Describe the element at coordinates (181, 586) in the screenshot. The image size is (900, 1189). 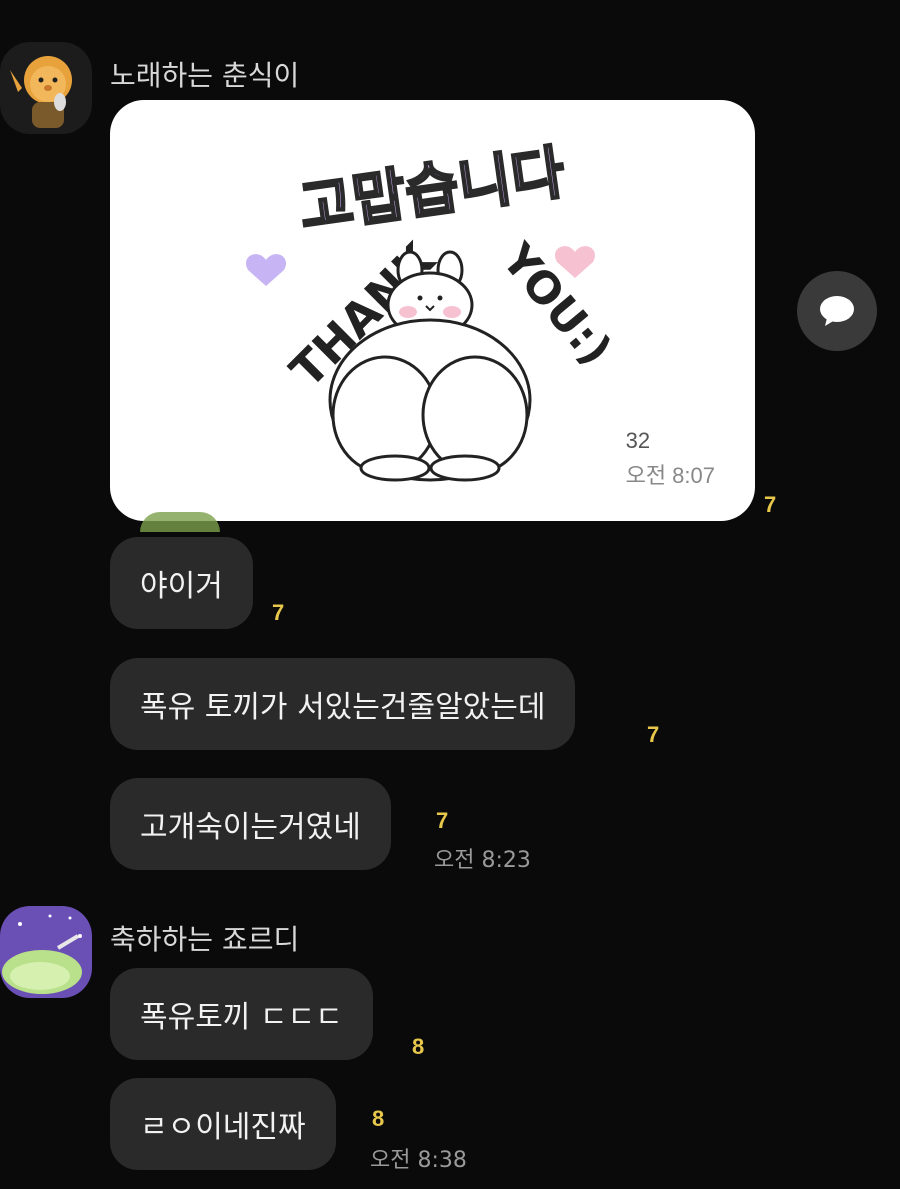
I see `message-text: 야이거` at that location.